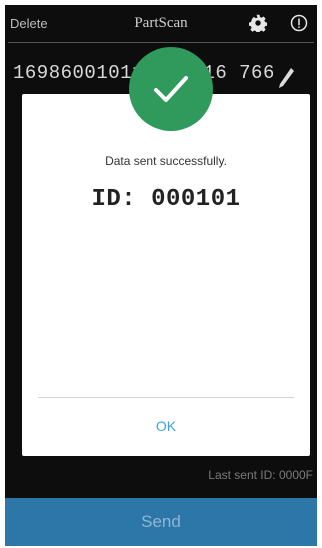 This screenshot has width=322, height=548. What do you see at coordinates (299, 23) in the screenshot?
I see `info-icon` at bounding box center [299, 23].